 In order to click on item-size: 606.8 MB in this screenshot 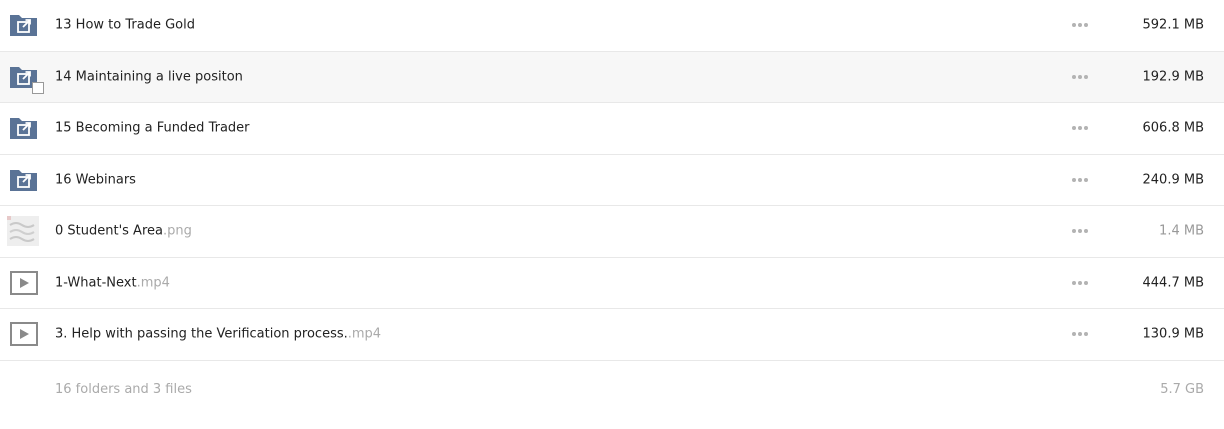, I will do `click(1173, 128)`.